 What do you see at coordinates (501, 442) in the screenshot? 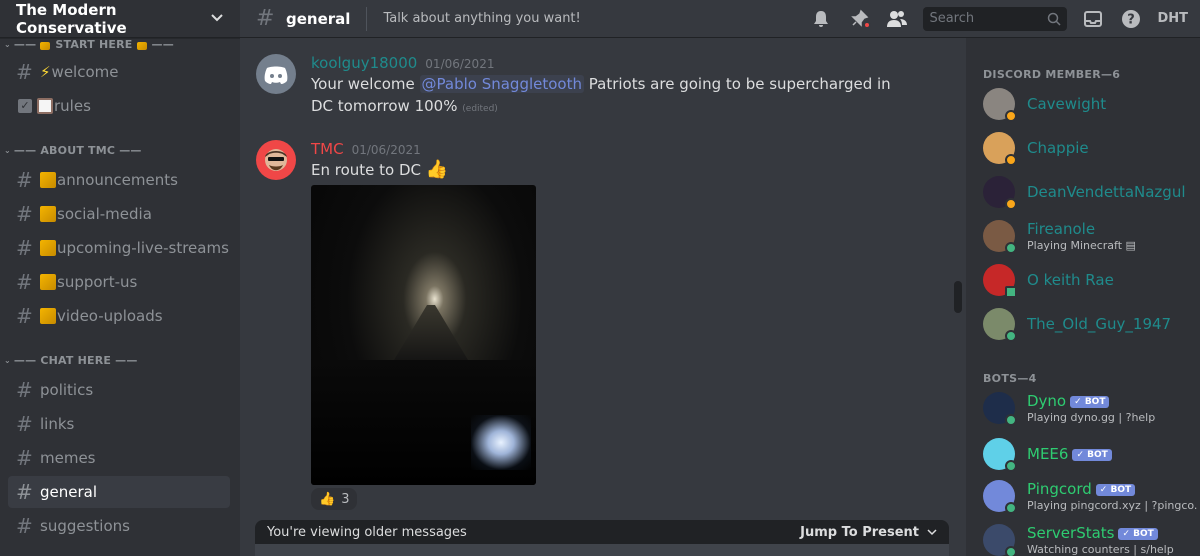
I see `video-screen-glow` at bounding box center [501, 442].